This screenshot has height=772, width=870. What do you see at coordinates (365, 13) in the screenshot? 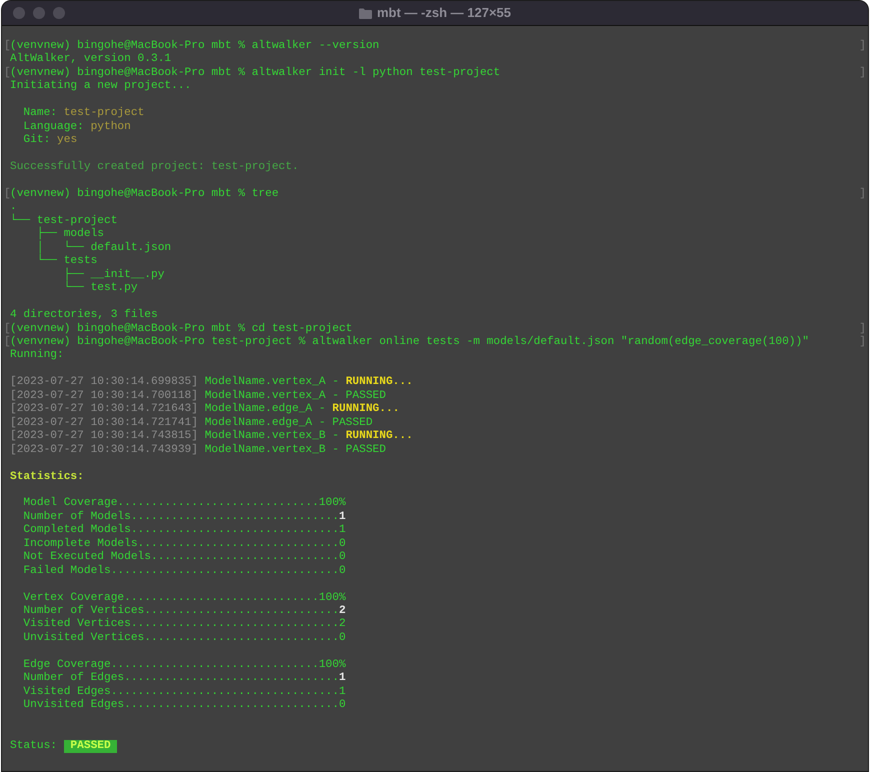
I see `folder-icon` at bounding box center [365, 13].